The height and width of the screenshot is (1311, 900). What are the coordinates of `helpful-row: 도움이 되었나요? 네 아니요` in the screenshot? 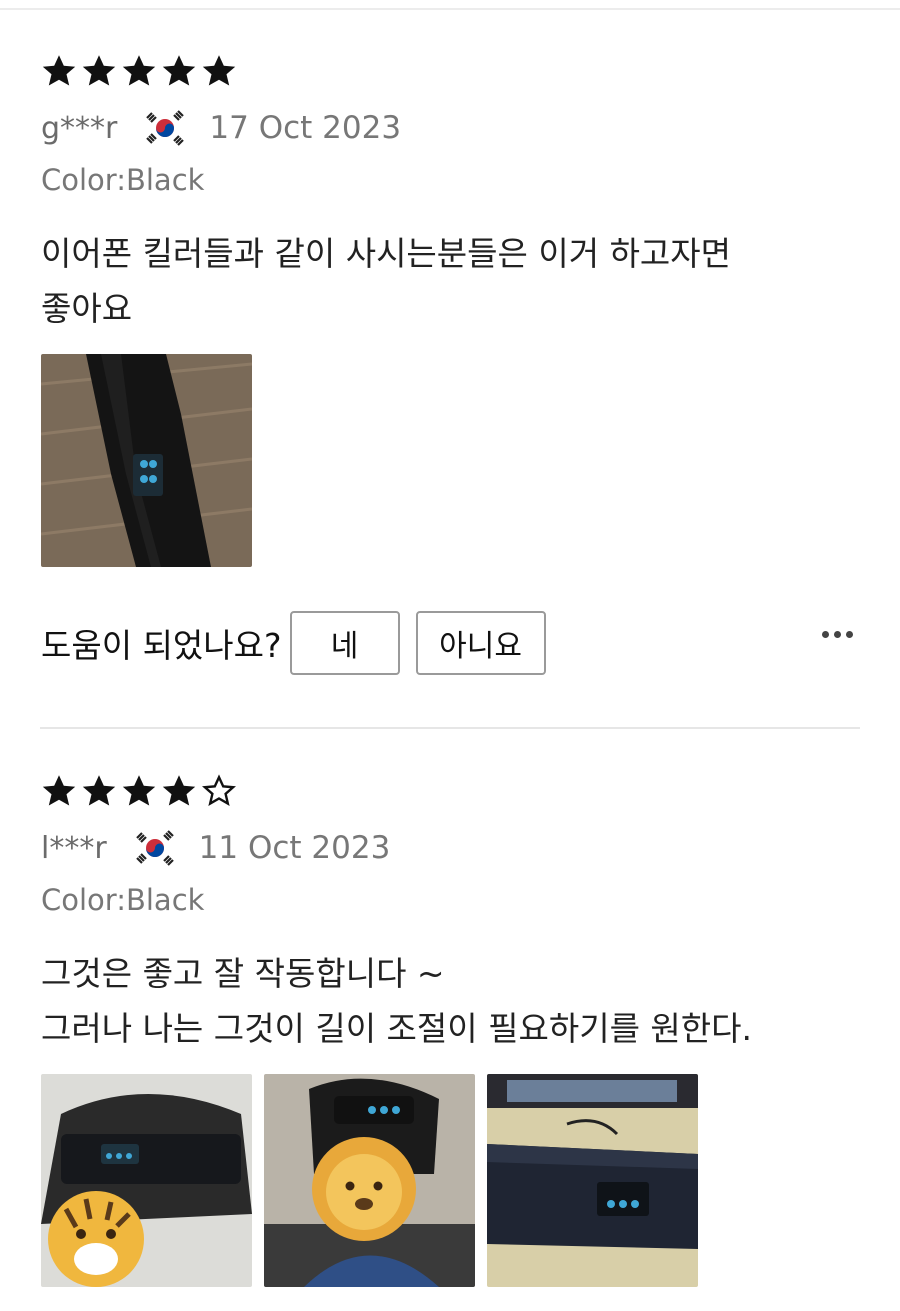 It's located at (451, 643).